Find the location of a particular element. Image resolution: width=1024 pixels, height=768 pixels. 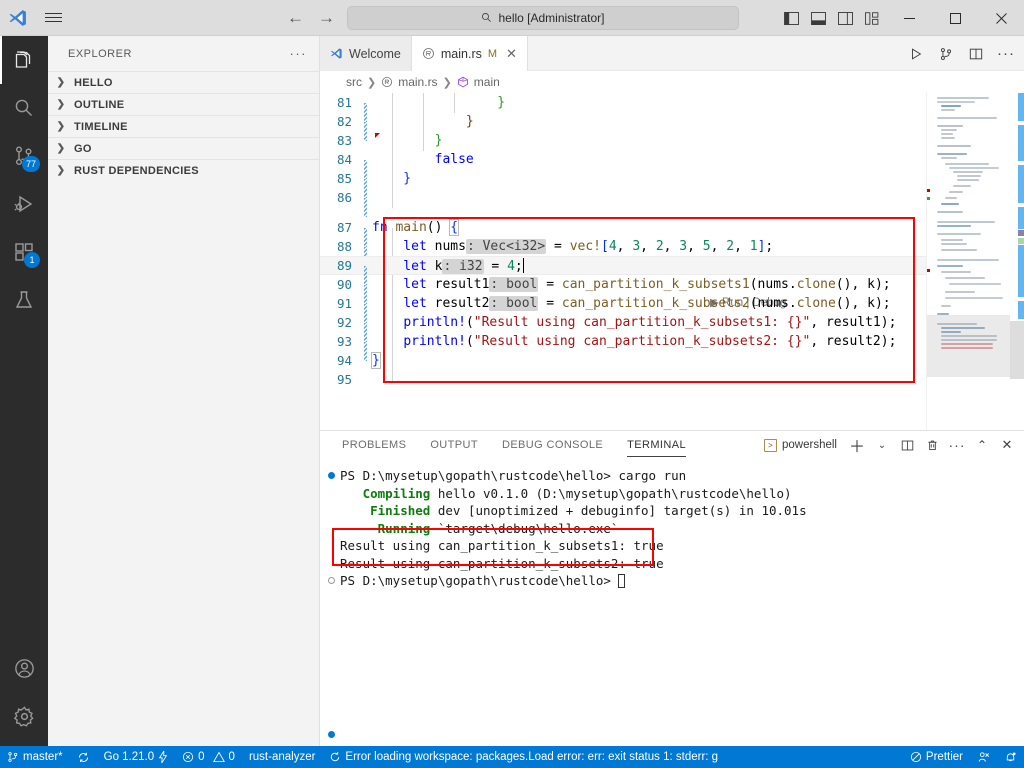

sidebar-section-rust-dependencies: ❯ RUST DEPENDENCIES is located at coordinates (183, 170).